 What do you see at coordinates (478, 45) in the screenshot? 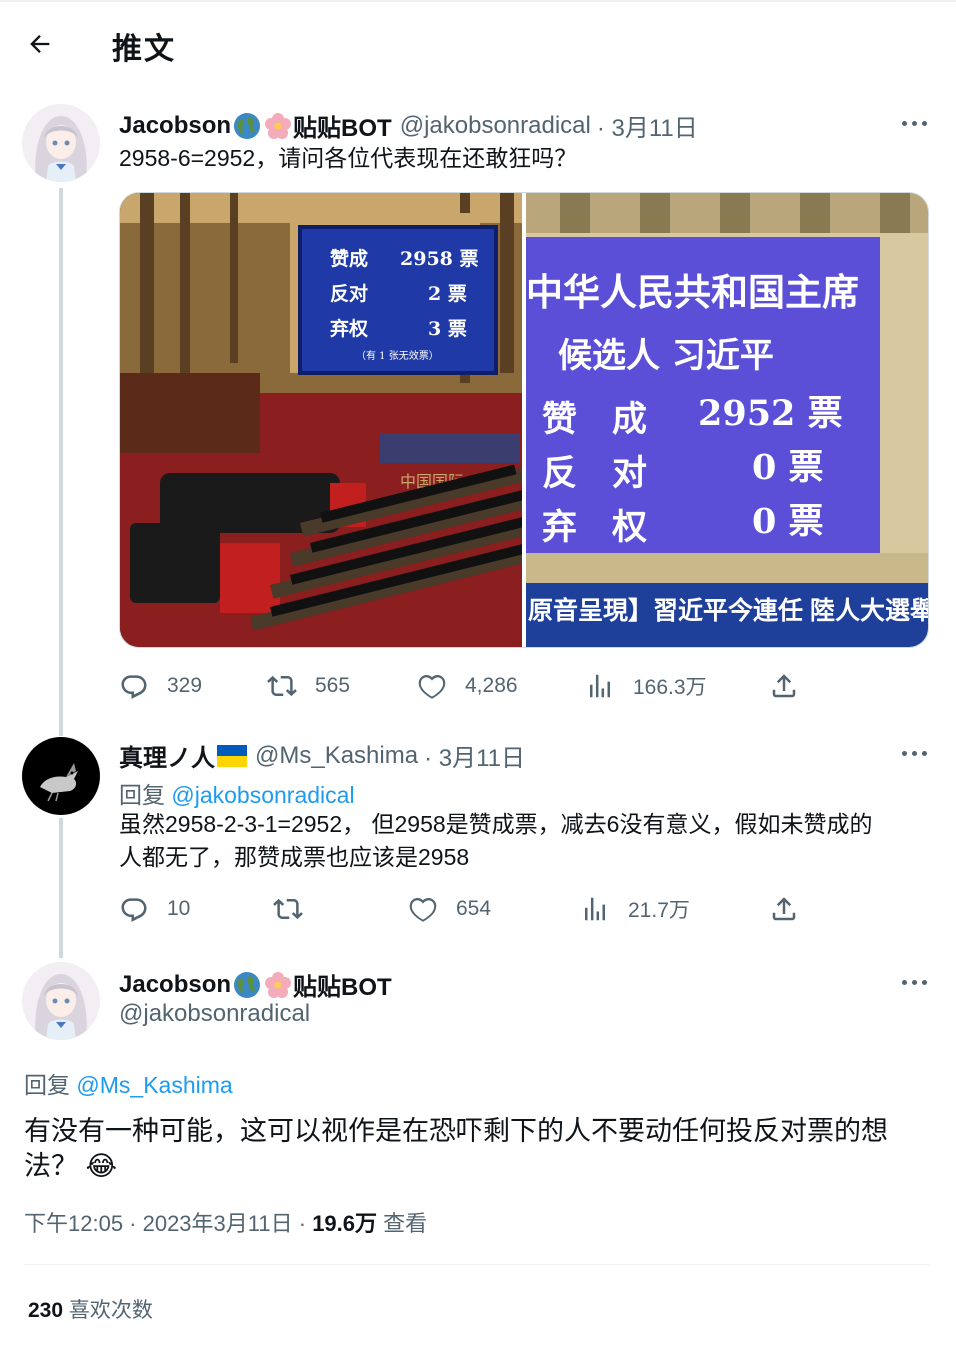
I see `page-header: 推文` at bounding box center [478, 45].